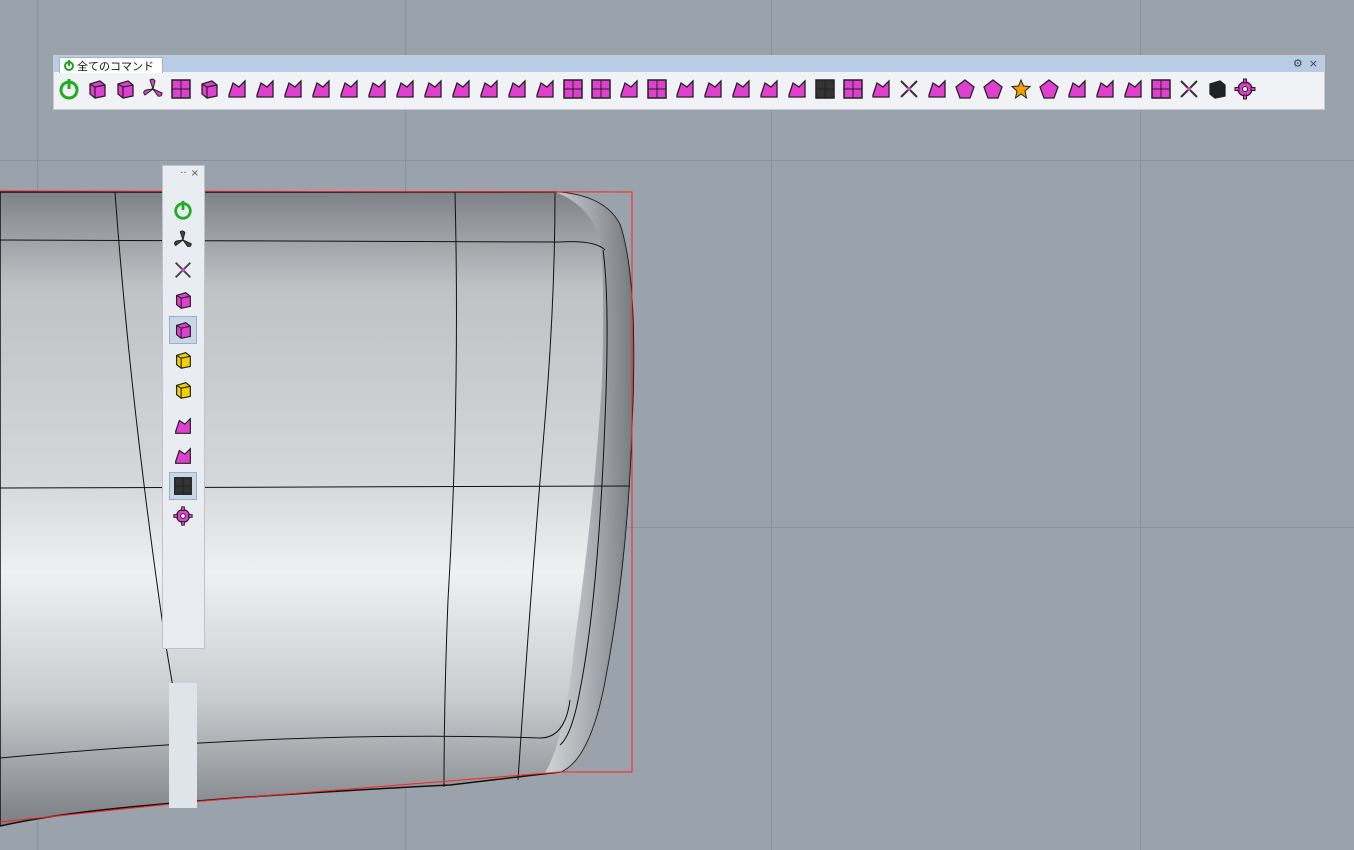 This screenshot has height=850, width=1354. I want to click on table-mesh-icon, so click(181, 89).